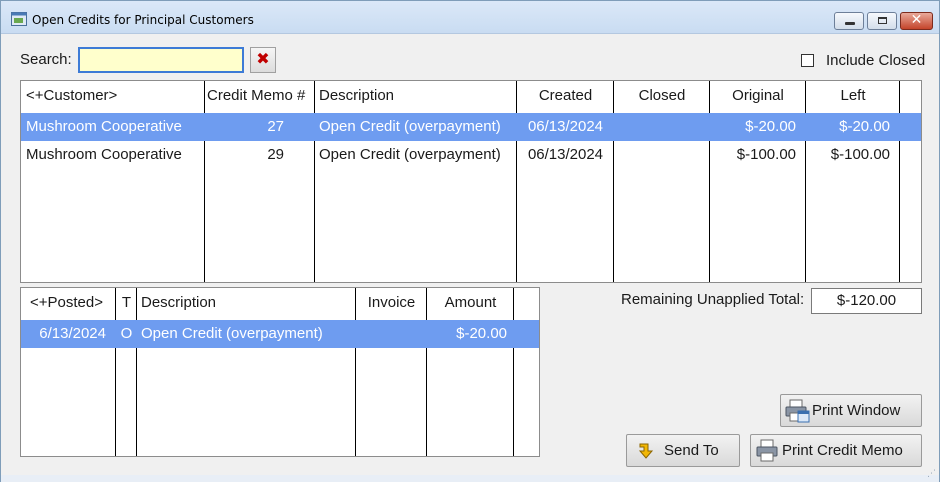  I want to click on remaining-total-label: Remaining Unapplied Total:, so click(713, 299).